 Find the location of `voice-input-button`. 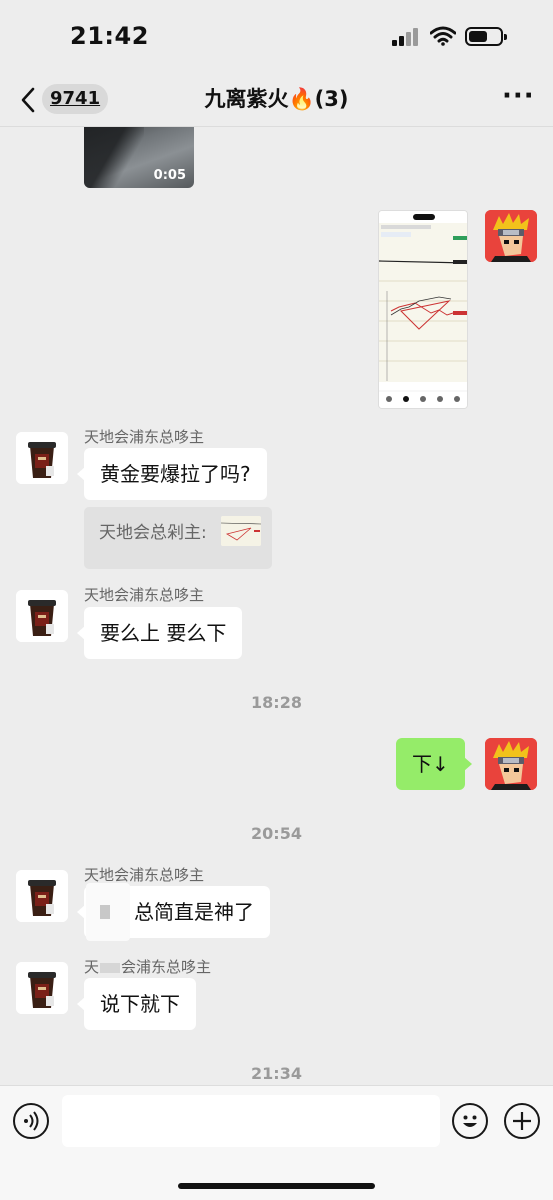

voice-input-button is located at coordinates (31, 1121).